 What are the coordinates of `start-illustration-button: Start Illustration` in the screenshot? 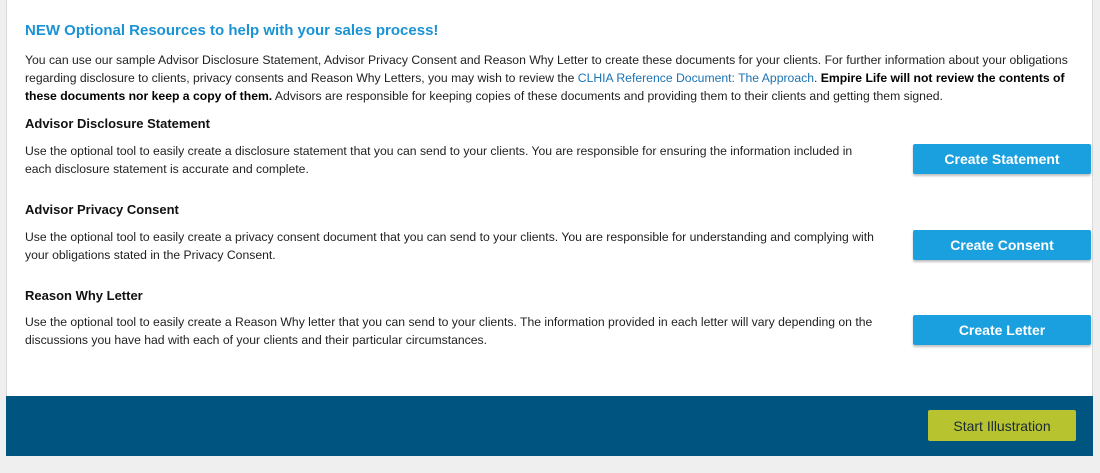 It's located at (1002, 425).